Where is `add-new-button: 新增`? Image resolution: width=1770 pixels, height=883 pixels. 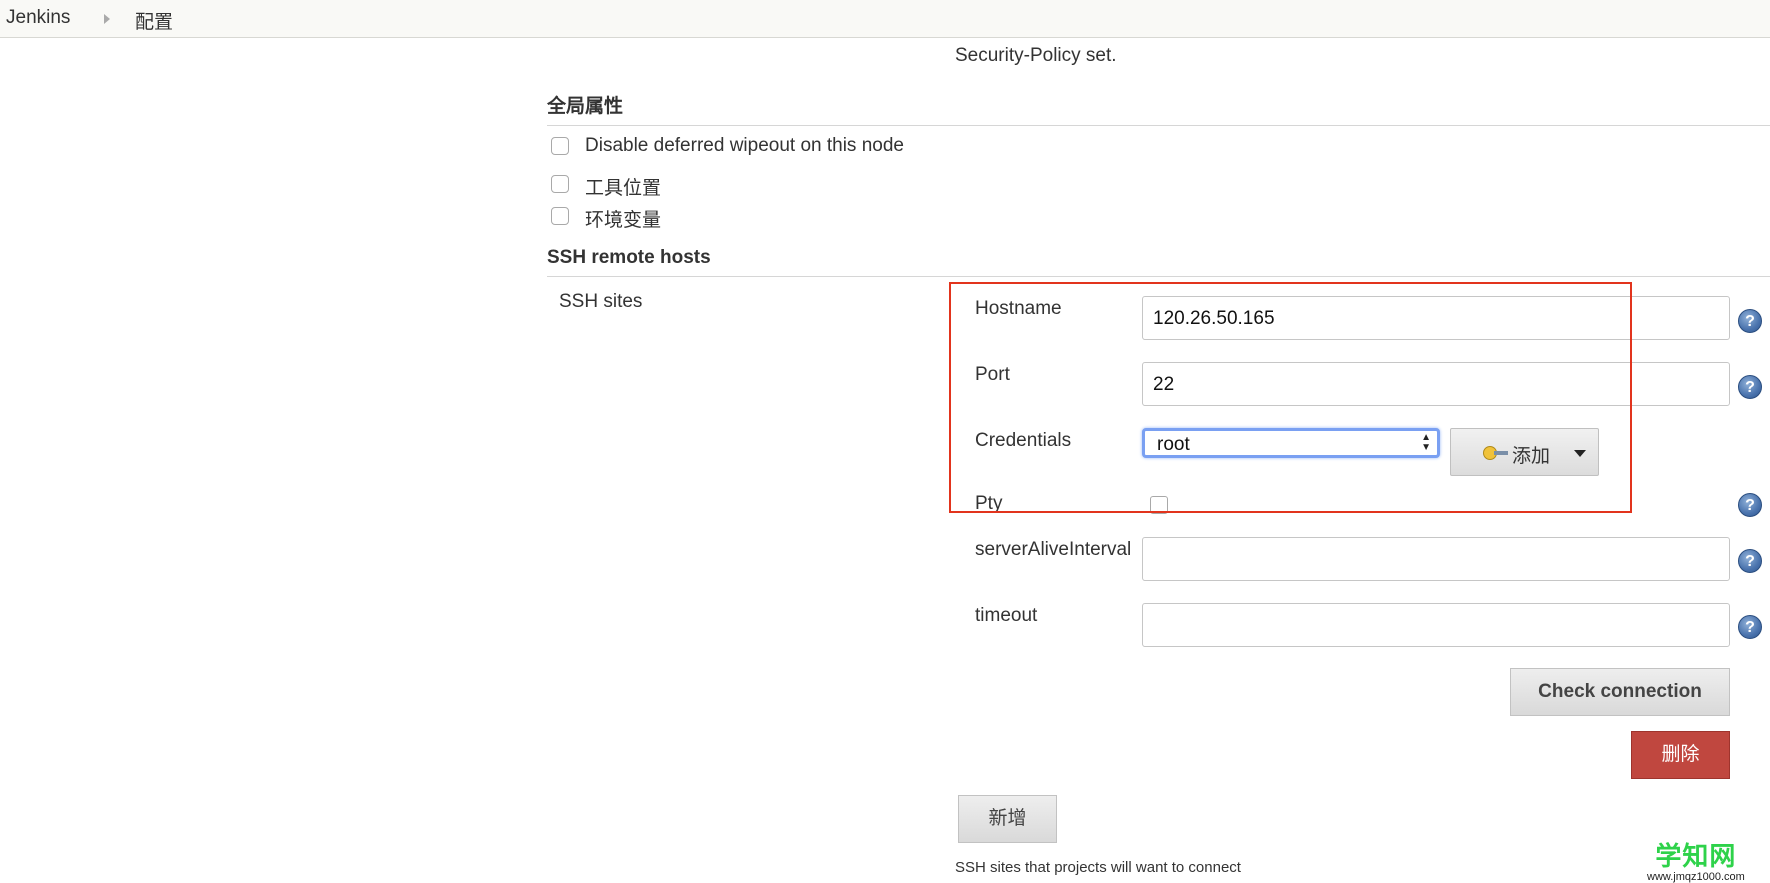
add-new-button: 新增 is located at coordinates (1007, 819).